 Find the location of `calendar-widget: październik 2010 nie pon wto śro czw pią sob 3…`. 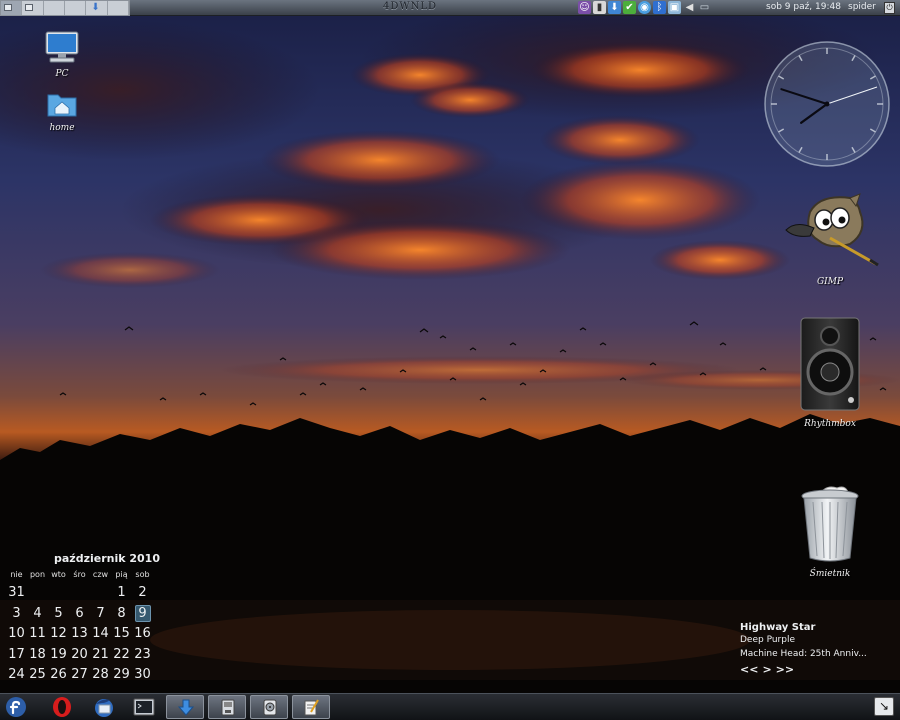

calendar-widget: październik 2010 nie pon wto śro czw pią sob 3… is located at coordinates (83, 619).